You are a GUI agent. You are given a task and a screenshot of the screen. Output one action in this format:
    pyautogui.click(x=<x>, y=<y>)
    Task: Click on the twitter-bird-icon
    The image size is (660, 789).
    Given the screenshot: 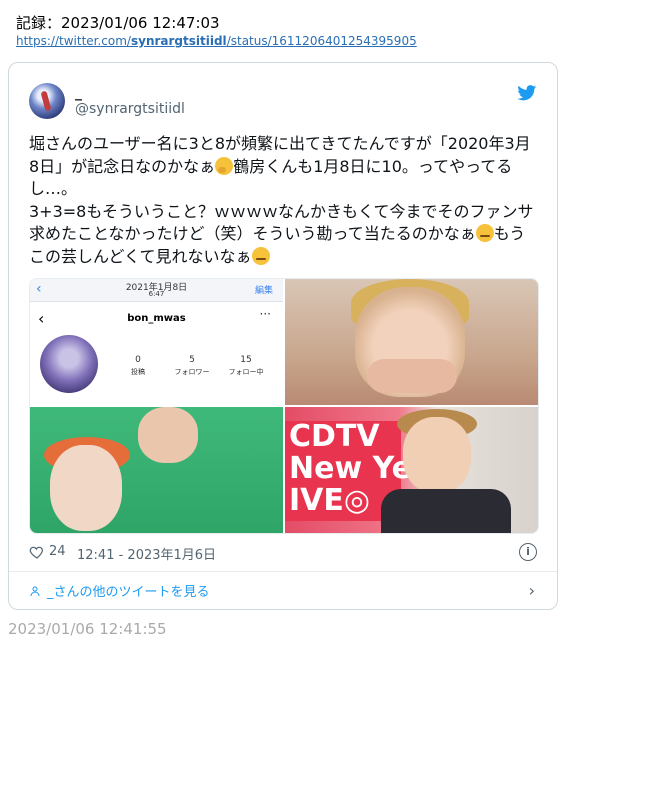 What is the action you would take?
    pyautogui.click(x=527, y=93)
    